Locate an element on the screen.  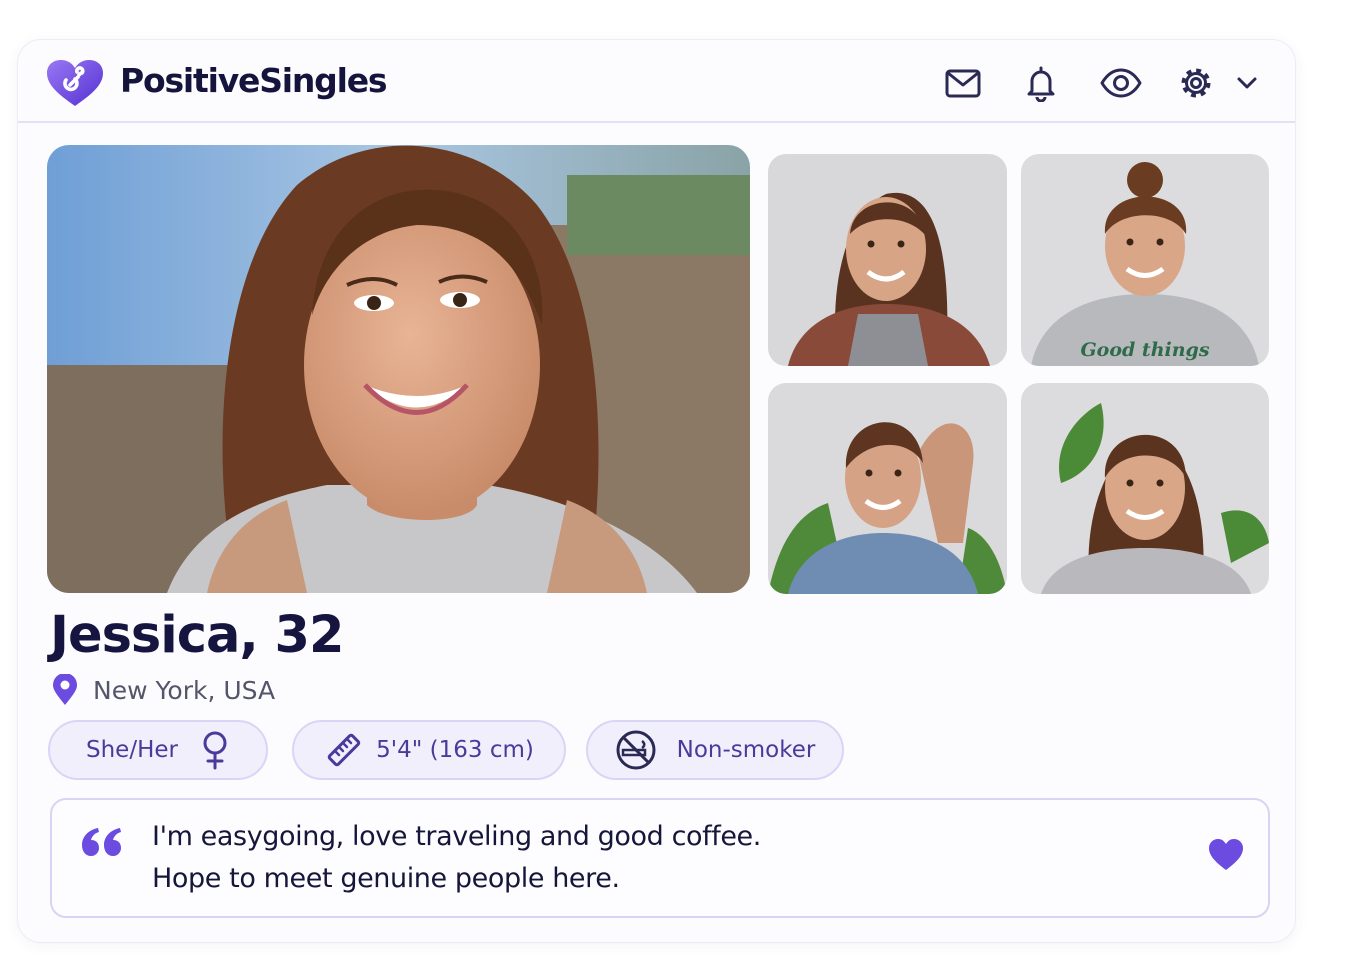
profile-name-age: Jessica, 32 is located at coordinates (197, 635).